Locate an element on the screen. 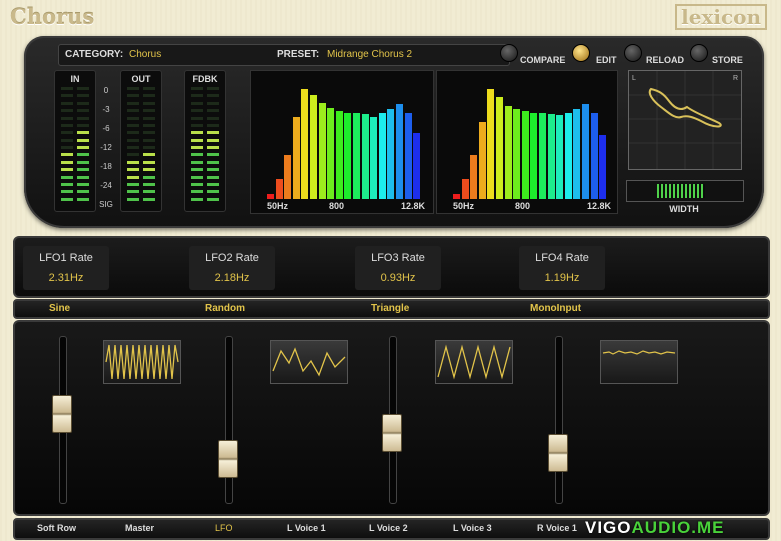 The height and width of the screenshot is (541, 781). reload-button is located at coordinates (633, 53).